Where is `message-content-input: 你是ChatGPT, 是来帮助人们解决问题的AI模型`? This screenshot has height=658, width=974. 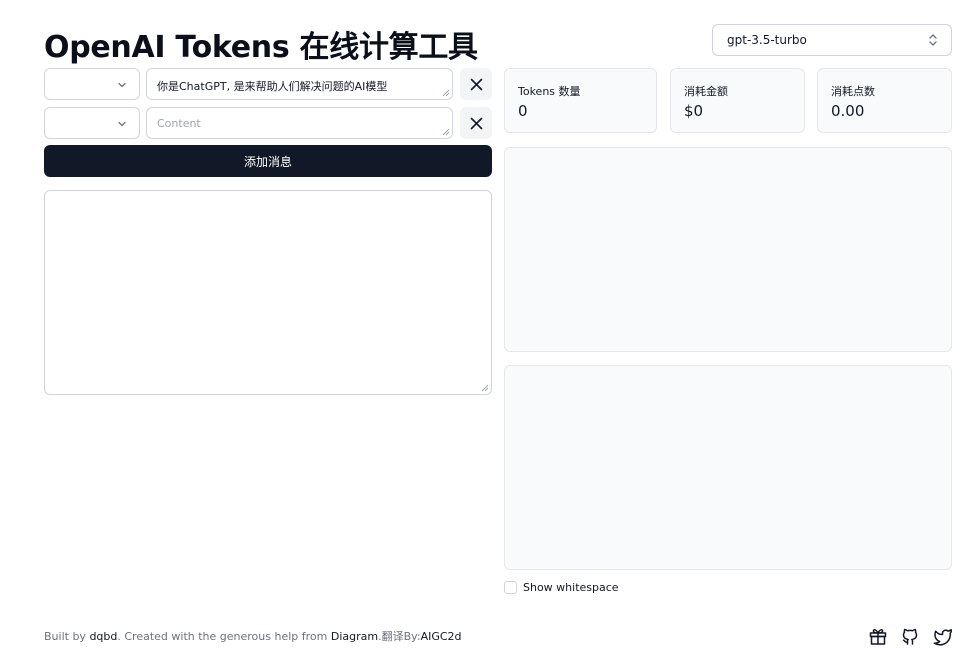
message-content-input: 你是ChatGPT, 是来帮助人们解决问题的AI模型 is located at coordinates (299, 84).